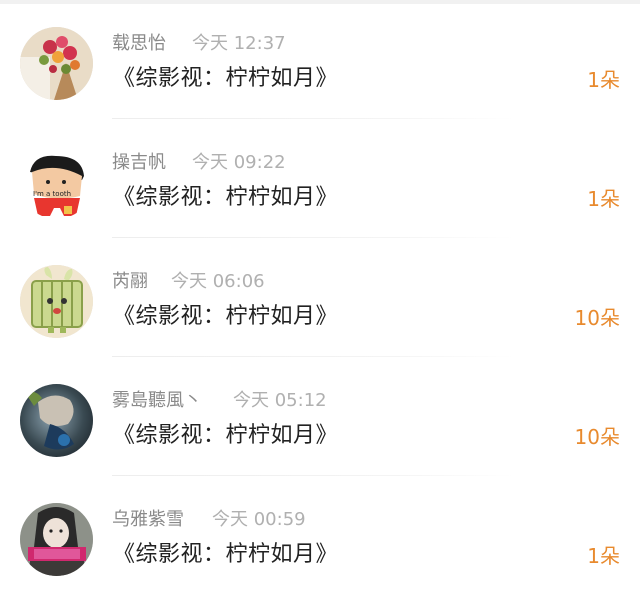  I want to click on timestamp: 今天 00:59, so click(259, 519).